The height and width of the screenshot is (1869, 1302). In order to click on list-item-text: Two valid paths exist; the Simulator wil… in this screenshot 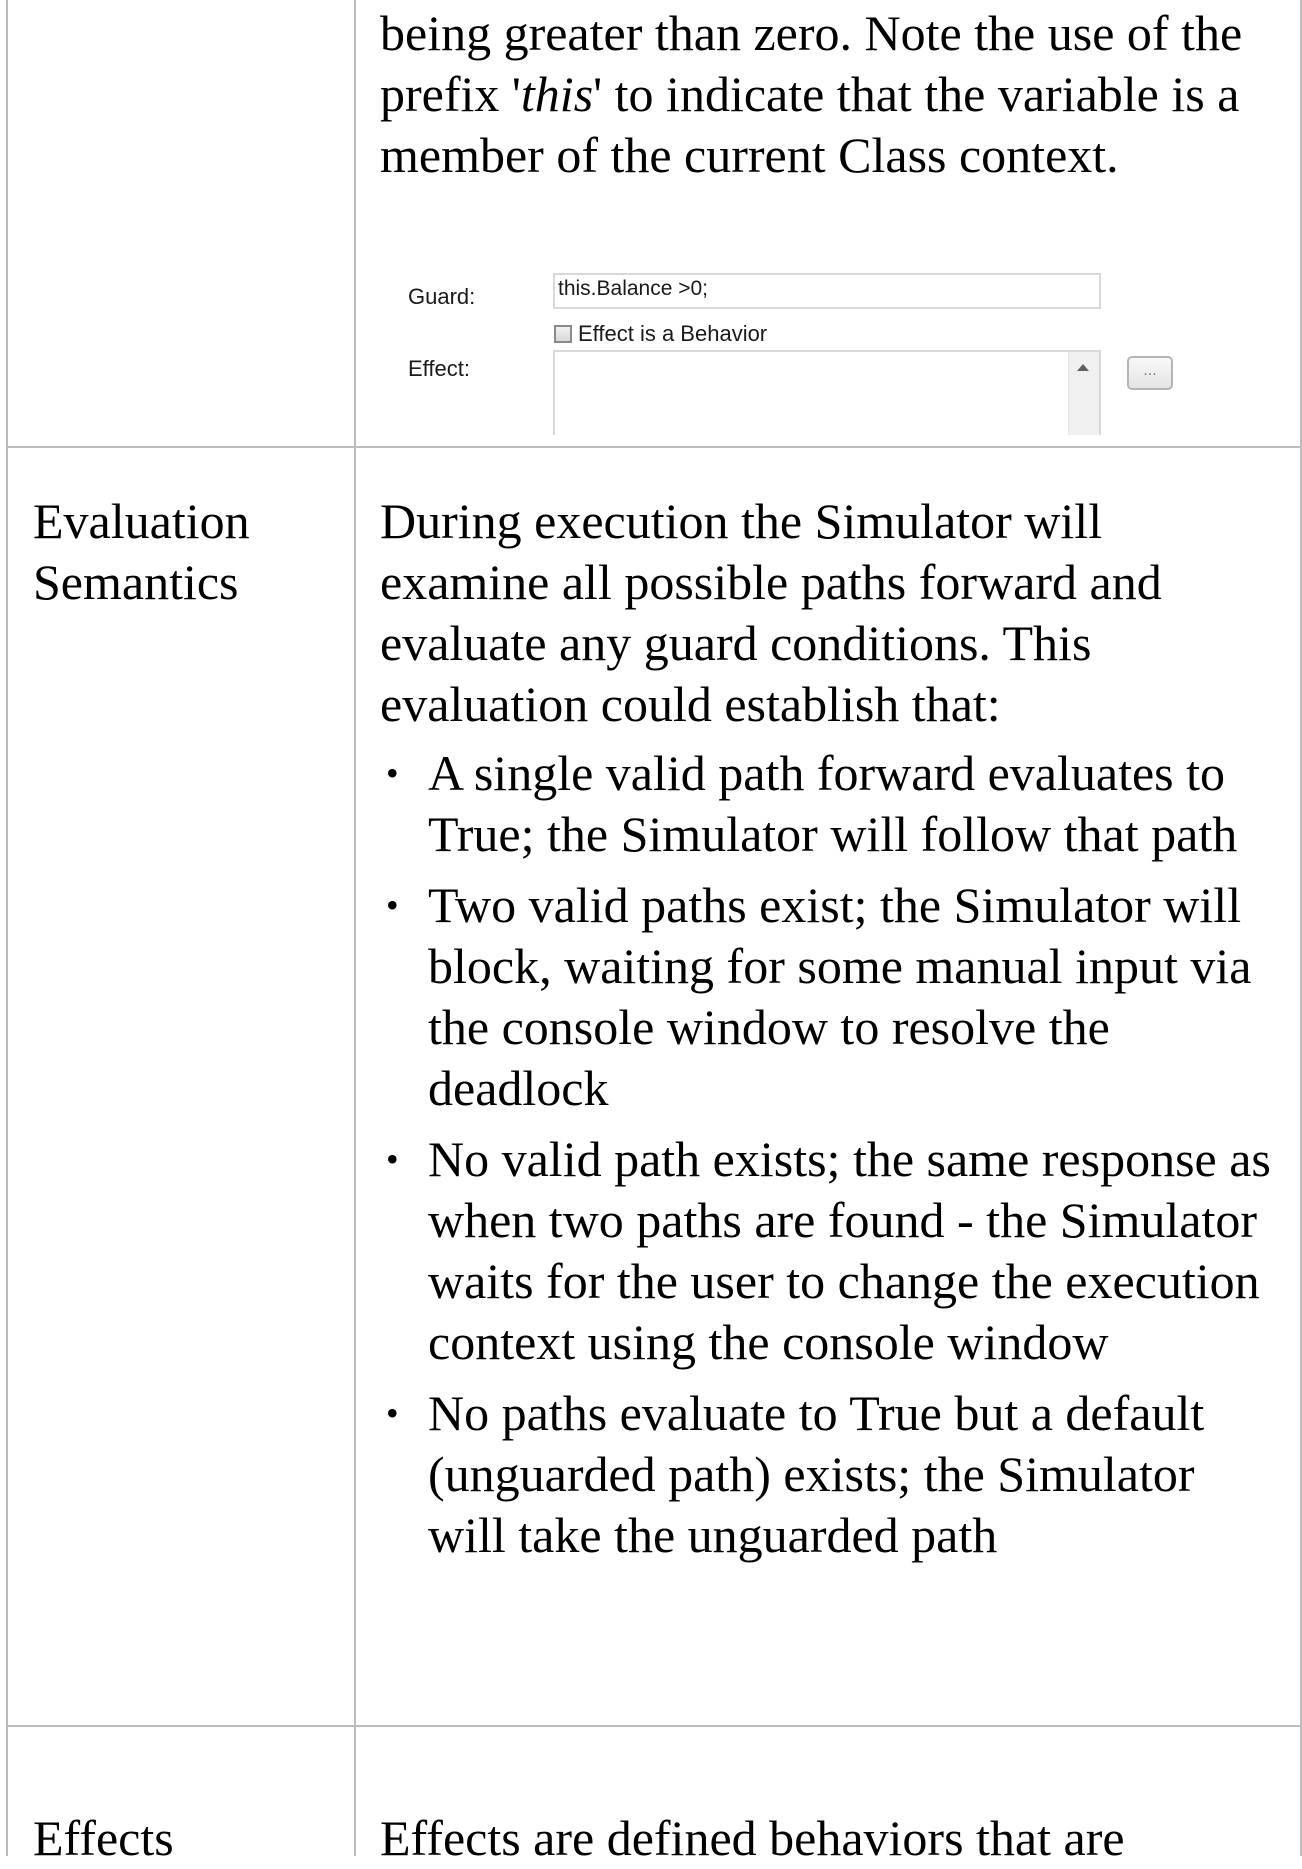, I will do `click(840, 996)`.